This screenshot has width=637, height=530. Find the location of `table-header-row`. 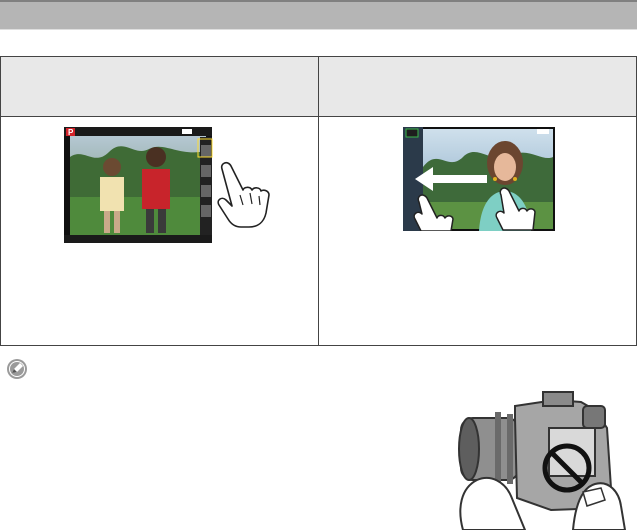

table-header-row is located at coordinates (318, 86).